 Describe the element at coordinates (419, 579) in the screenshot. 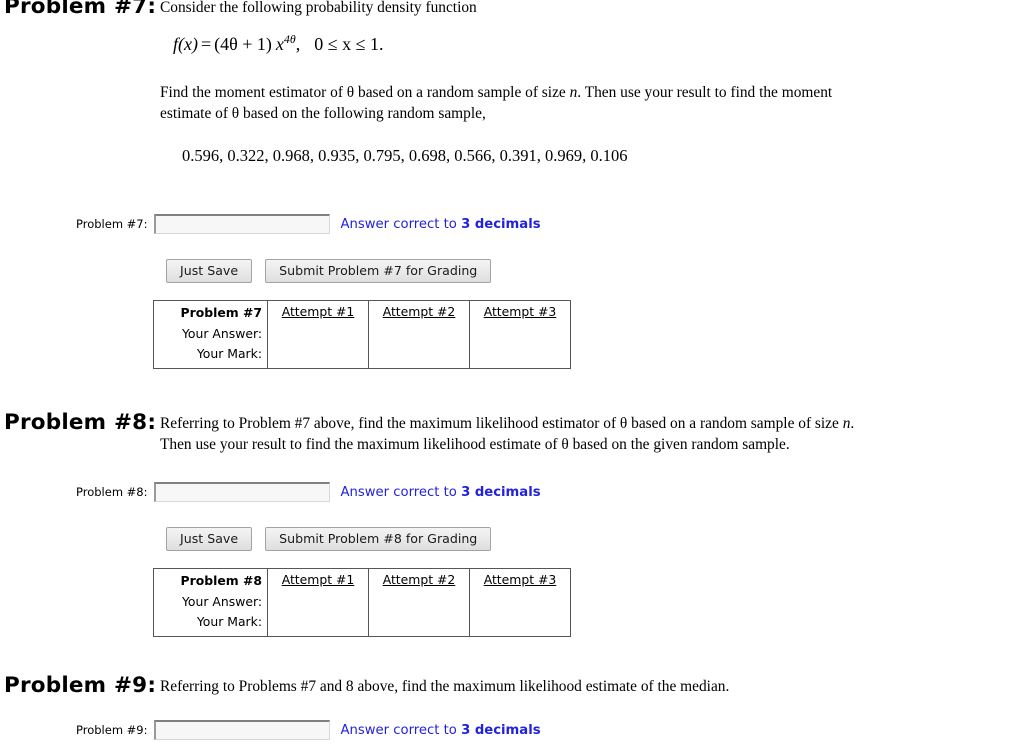

I see `problem-8-attempt-2-link: Attempt #2` at that location.